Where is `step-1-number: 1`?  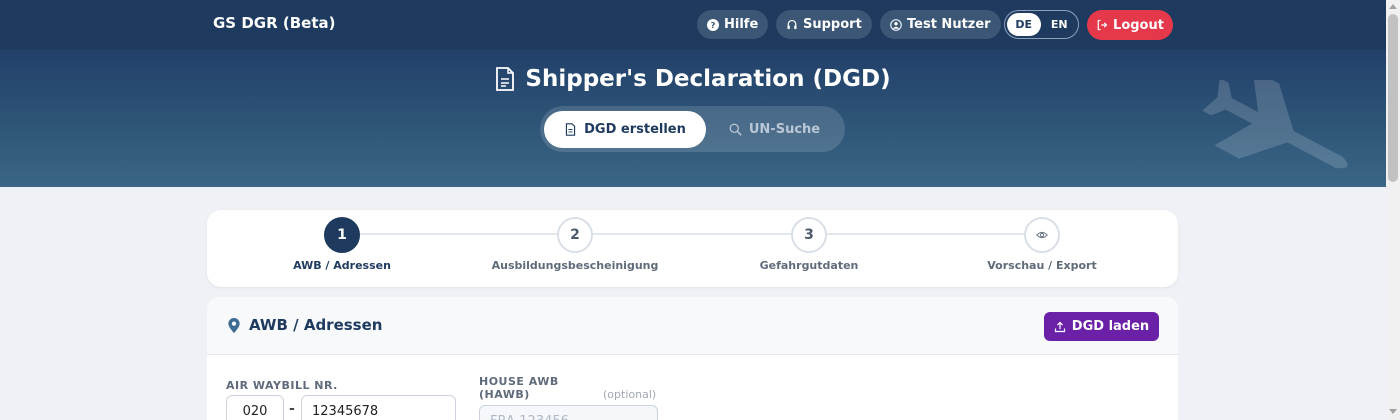
step-1-number: 1 is located at coordinates (342, 235).